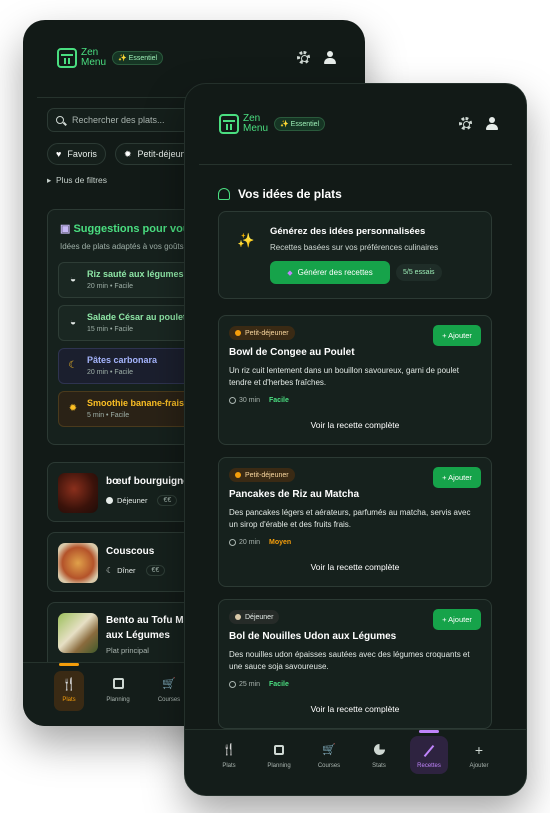 Image resolution: width=550 pixels, height=813 pixels. Describe the element at coordinates (479, 750) in the screenshot. I see `plus-icon: +` at that location.